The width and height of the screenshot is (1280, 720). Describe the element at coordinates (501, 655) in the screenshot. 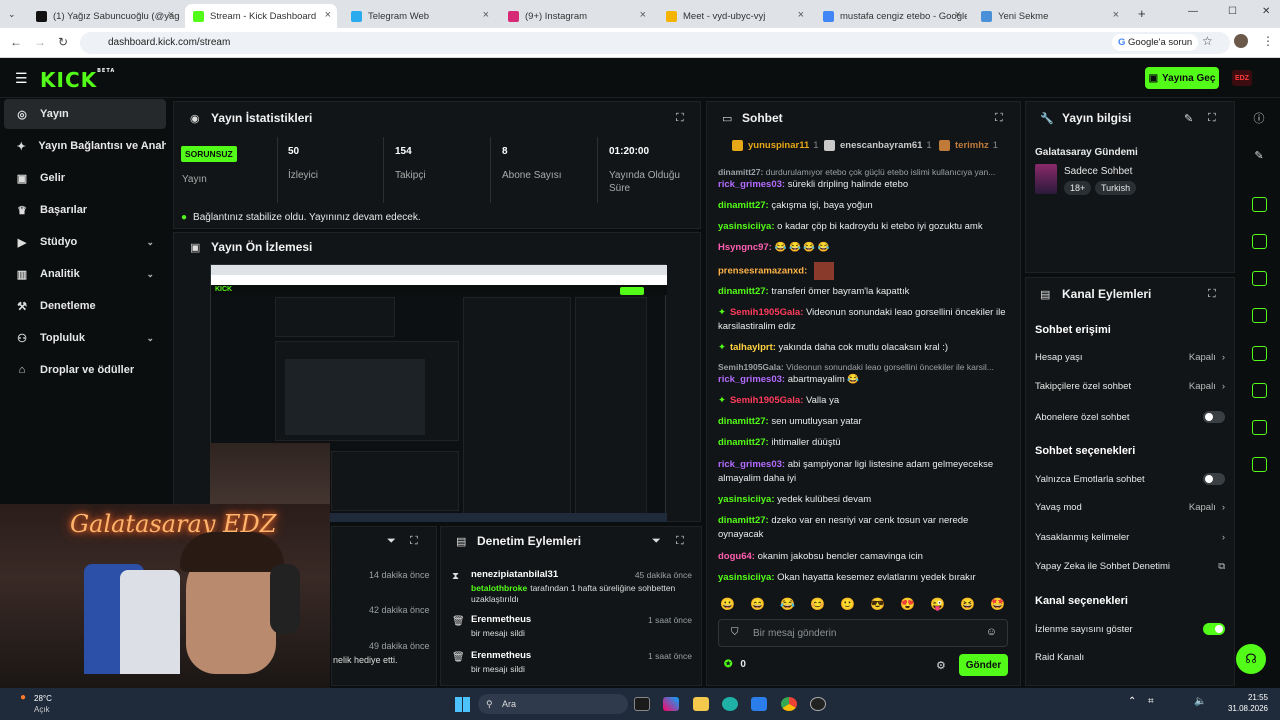

I see `mod-user: Erenmetheus` at that location.